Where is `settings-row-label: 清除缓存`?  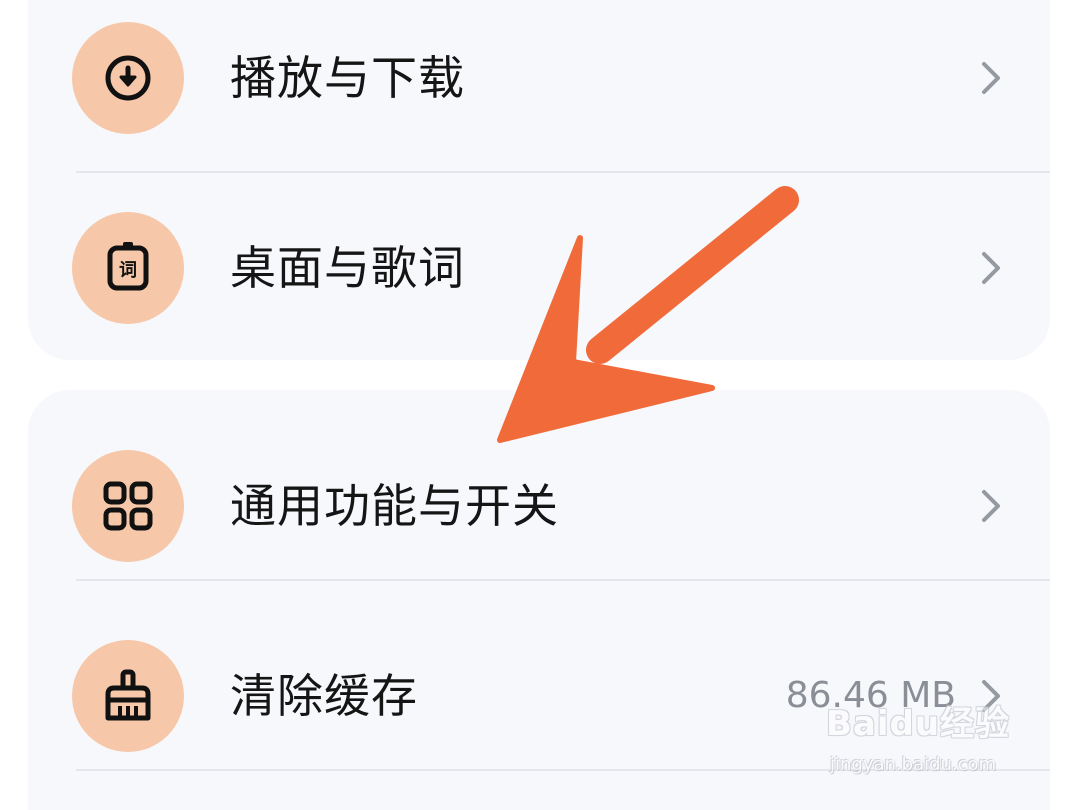
settings-row-label: 清除缓存 is located at coordinates (324, 696).